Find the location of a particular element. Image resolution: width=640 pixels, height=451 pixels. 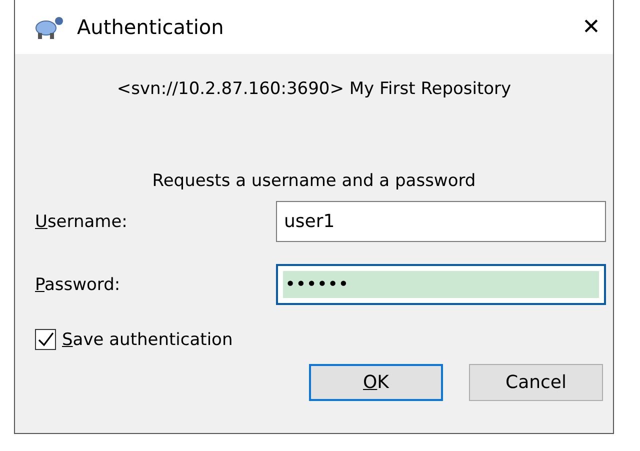

ok-button: OK is located at coordinates (376, 382).